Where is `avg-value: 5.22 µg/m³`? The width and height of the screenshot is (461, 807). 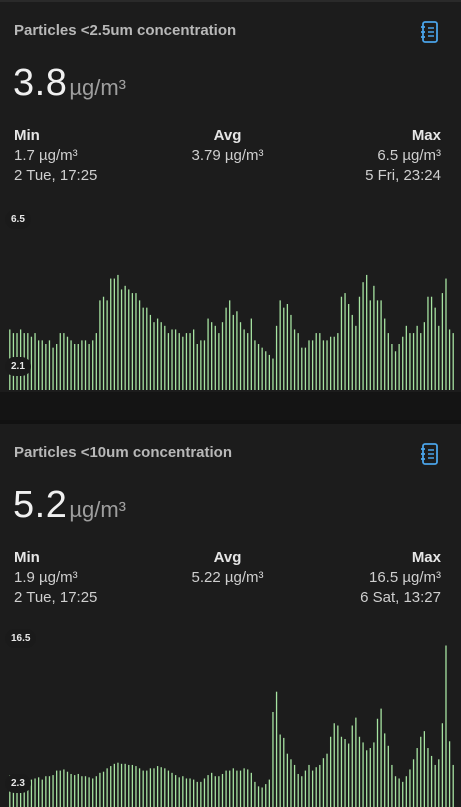 avg-value: 5.22 µg/m³ is located at coordinates (227, 577).